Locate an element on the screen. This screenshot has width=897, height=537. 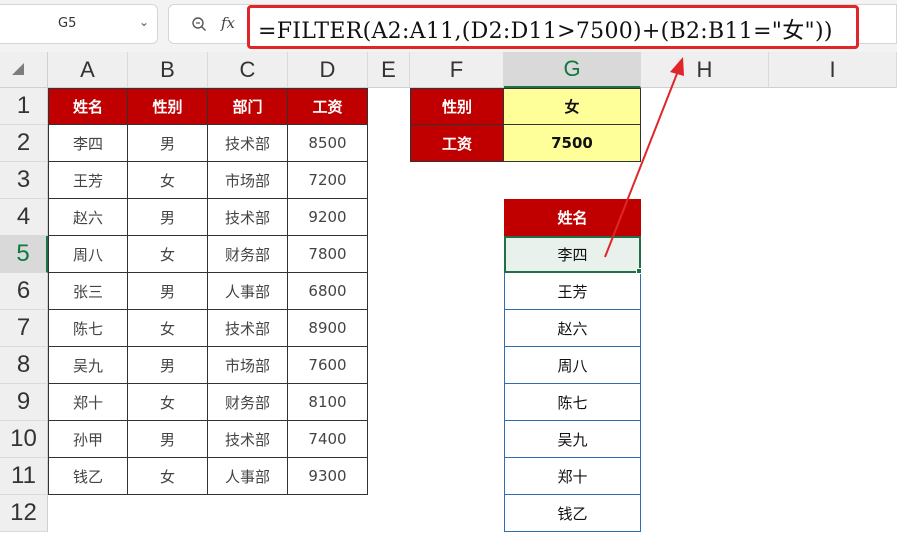
table-cell: 周八 is located at coordinates (88, 254).